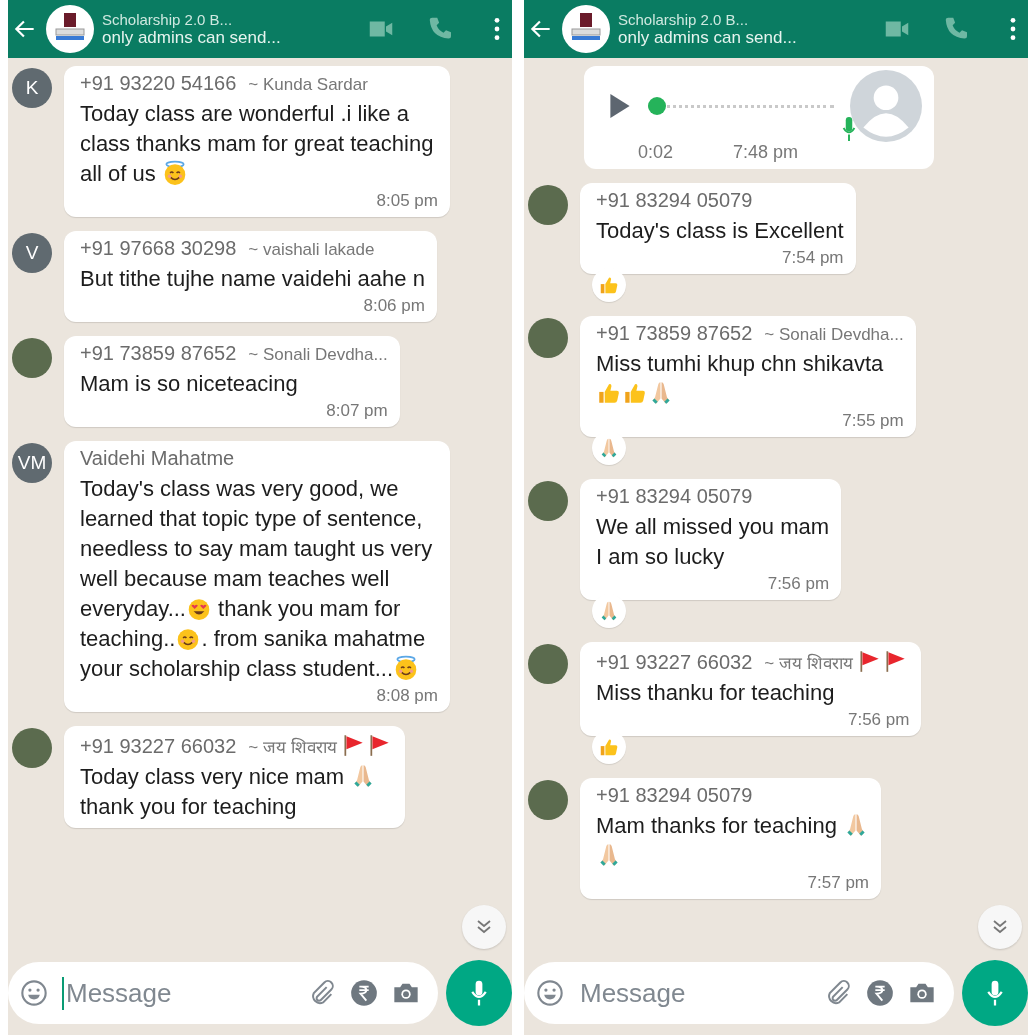 The width and height of the screenshot is (1028, 1035). I want to click on sender-name: ~ vaishali lakade, so click(311, 250).